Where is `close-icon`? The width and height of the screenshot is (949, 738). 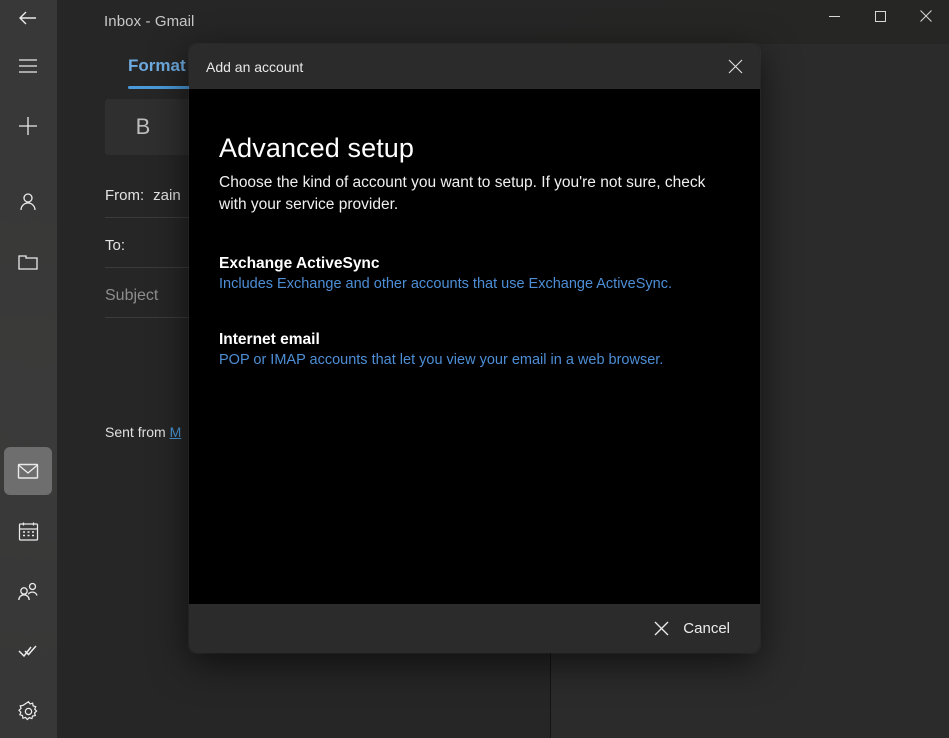 close-icon is located at coordinates (926, 16).